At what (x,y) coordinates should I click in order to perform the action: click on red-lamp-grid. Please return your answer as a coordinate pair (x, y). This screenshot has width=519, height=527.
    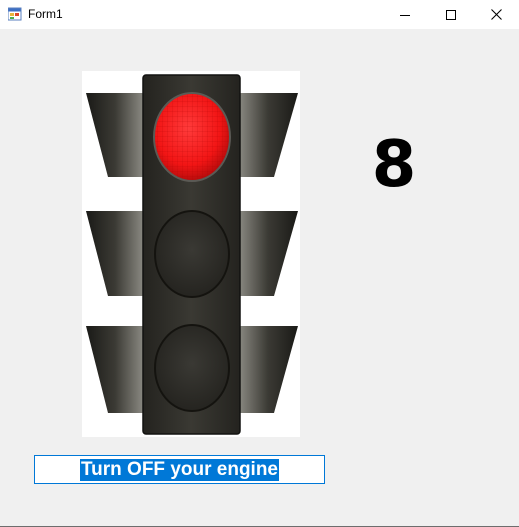
    Looking at the image, I should click on (192, 137).